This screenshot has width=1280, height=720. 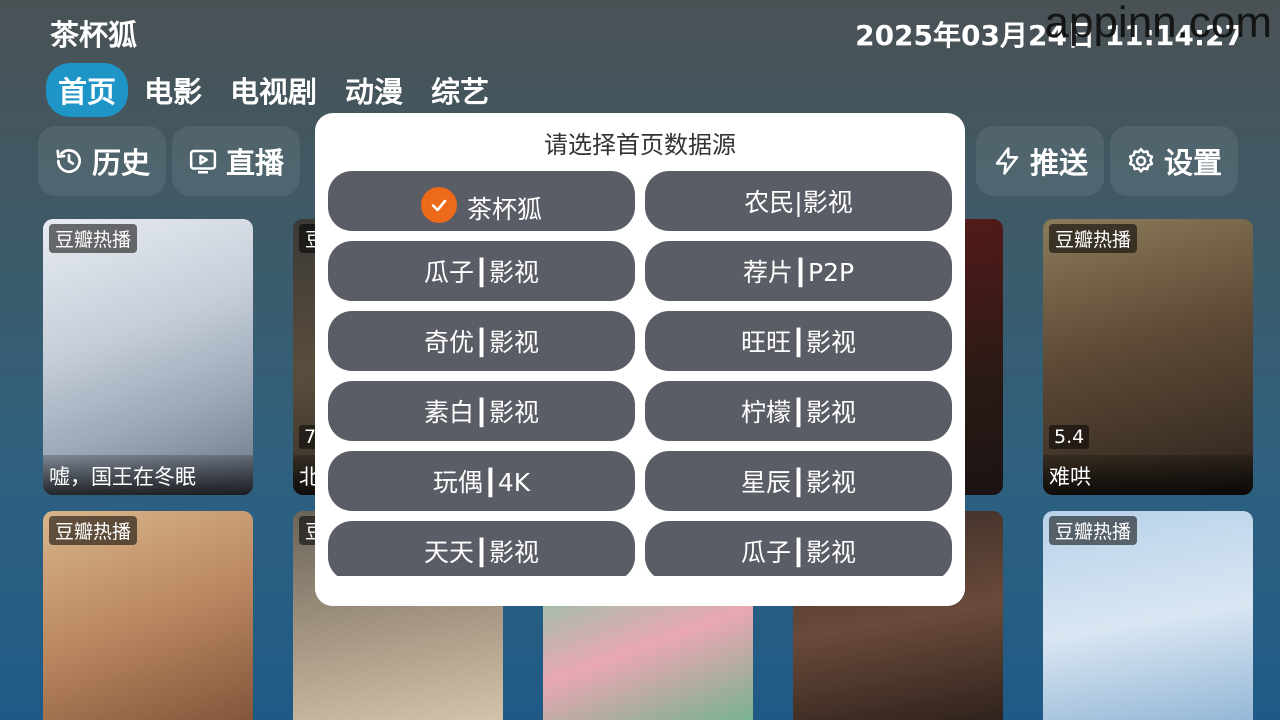 I want to click on source-option: 星辰┃影视, so click(x=798, y=481).